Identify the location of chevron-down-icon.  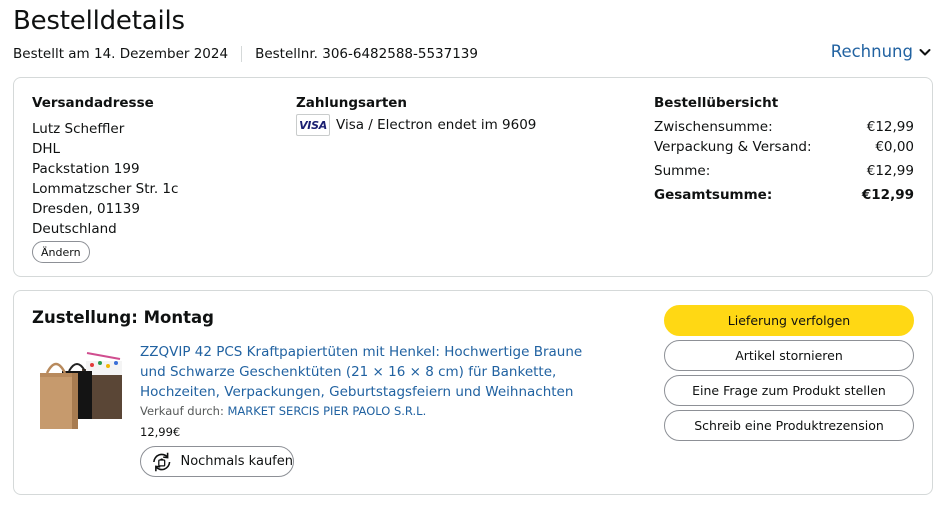
(925, 51).